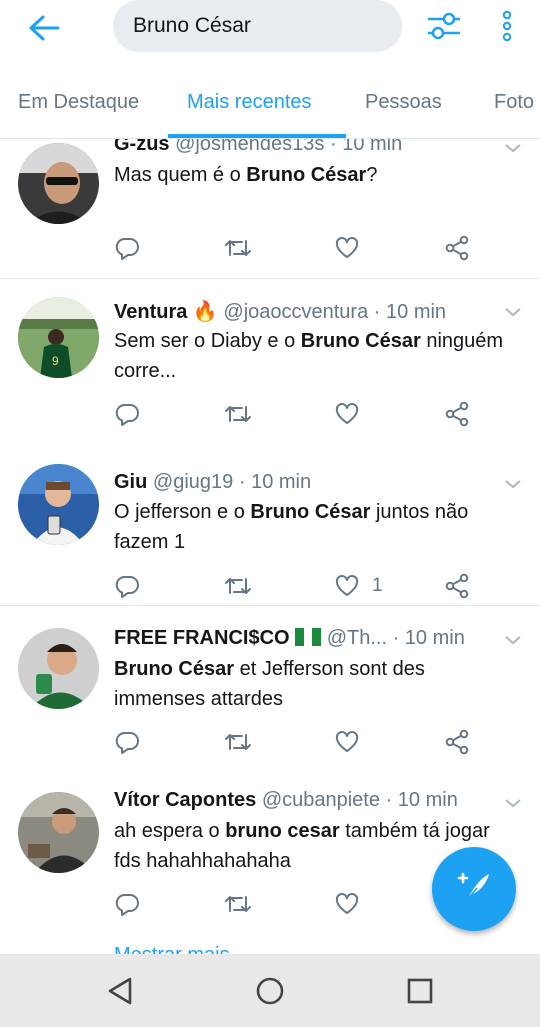 This screenshot has height=1027, width=540. What do you see at coordinates (55, 361) in the screenshot?
I see `svg-text: 9` at bounding box center [55, 361].